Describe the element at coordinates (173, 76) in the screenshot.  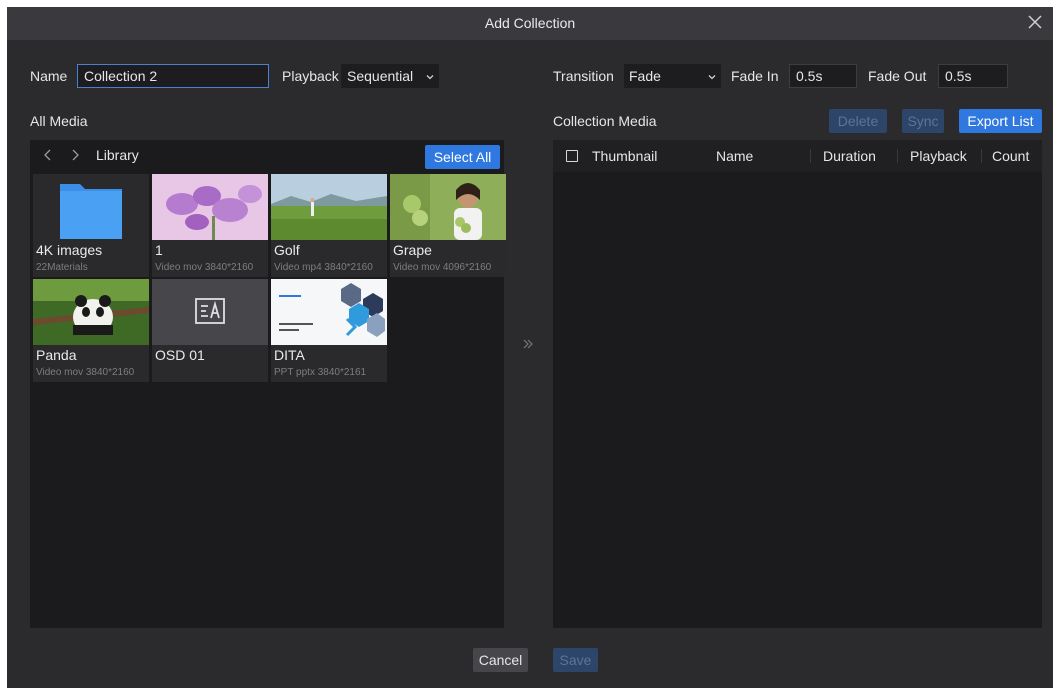
I see `name-input` at that location.